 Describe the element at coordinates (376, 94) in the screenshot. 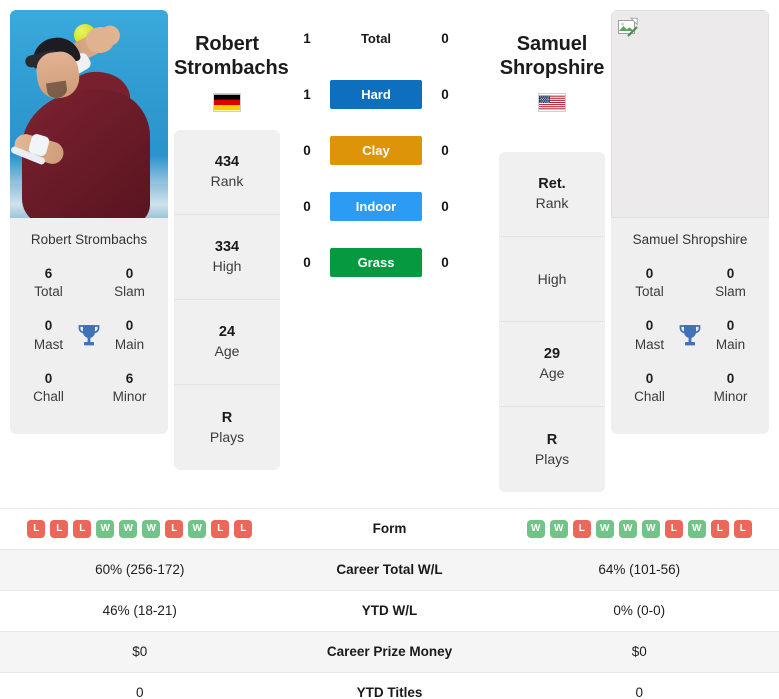

I see `surface-hard-badge: Hard` at that location.